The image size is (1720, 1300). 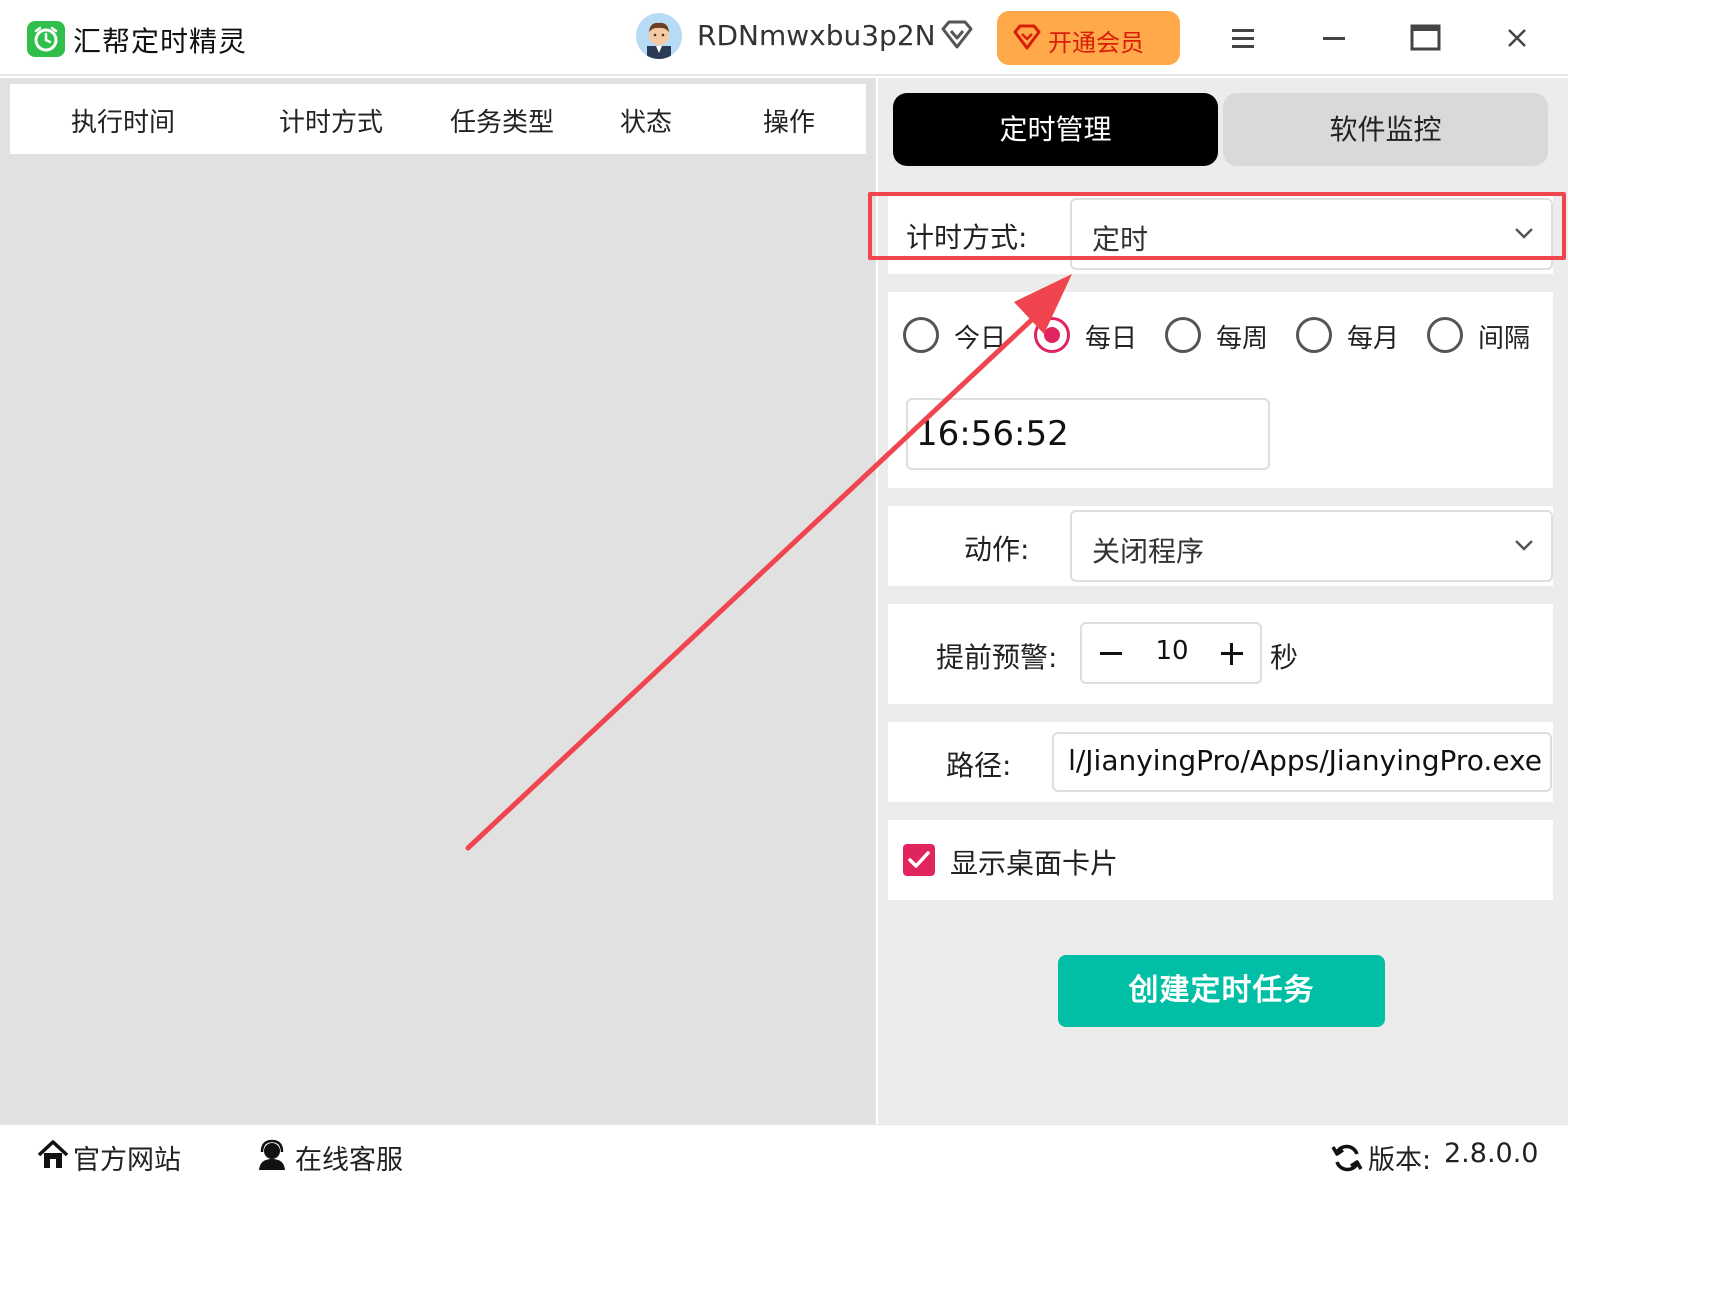 I want to click on vip-label: 开通会员, so click(x=1096, y=43).